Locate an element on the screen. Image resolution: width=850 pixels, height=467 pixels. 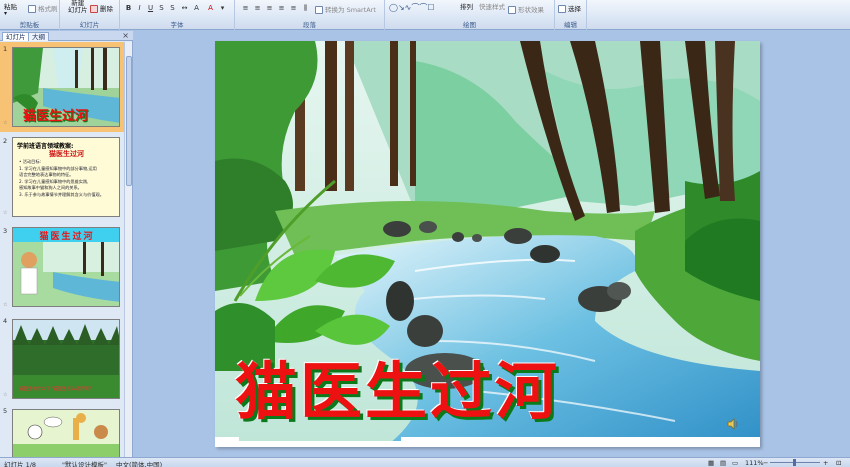
slide-thumbnail-1: 1 ☆ 猫医生过河 is located at coordinates (62, 87).